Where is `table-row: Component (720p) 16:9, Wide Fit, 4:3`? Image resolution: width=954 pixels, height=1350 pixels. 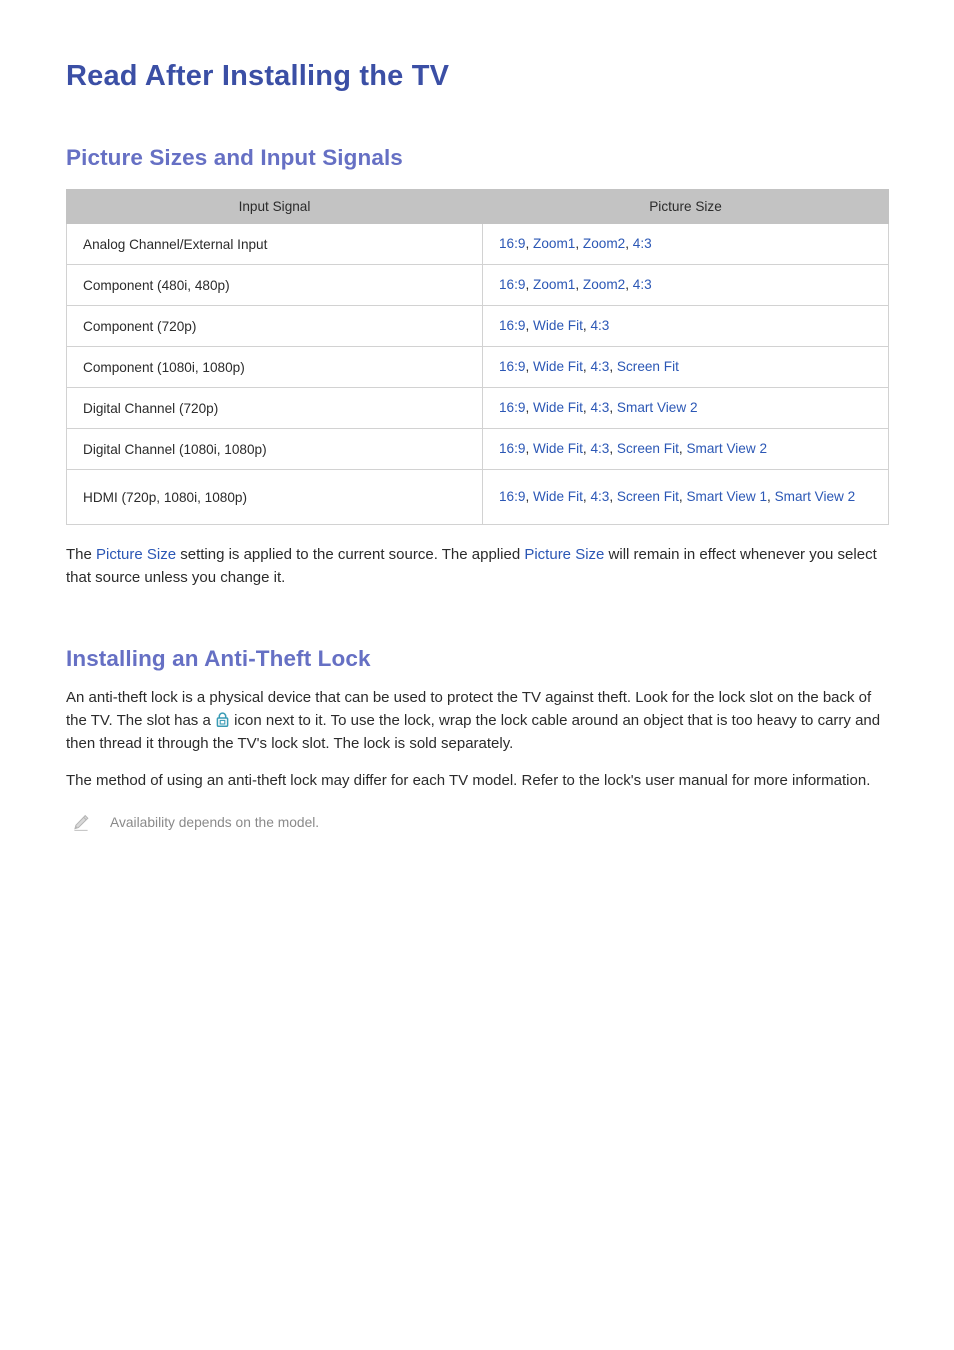
table-row: Component (720p) 16:9, Wide Fit, 4:3 is located at coordinates (477, 326).